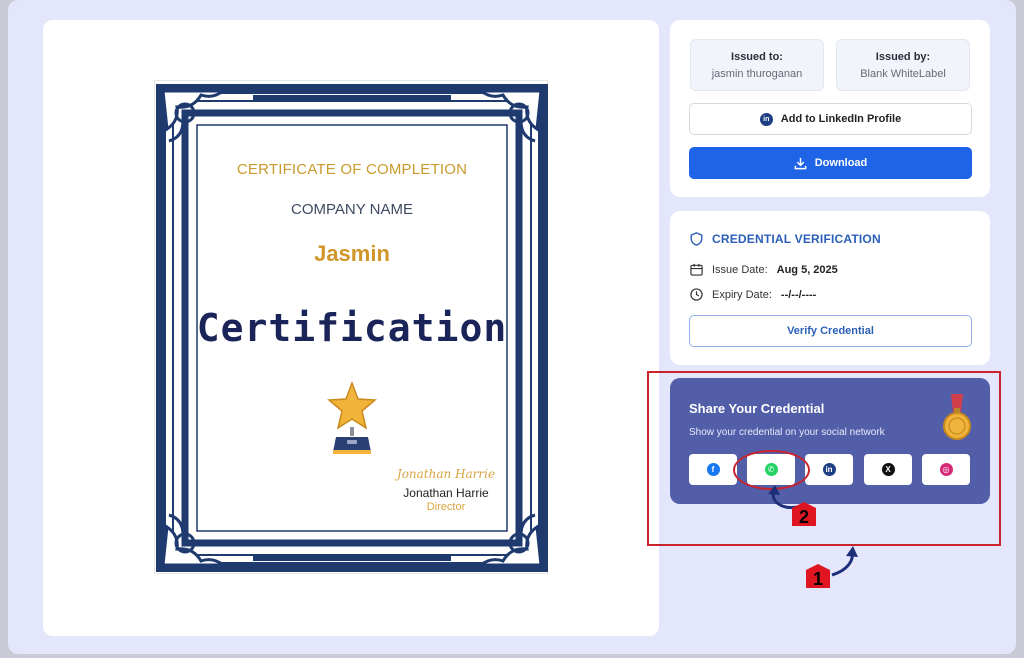 This screenshot has height=658, width=1024. I want to click on issued-to-label: Issued to:, so click(757, 57).